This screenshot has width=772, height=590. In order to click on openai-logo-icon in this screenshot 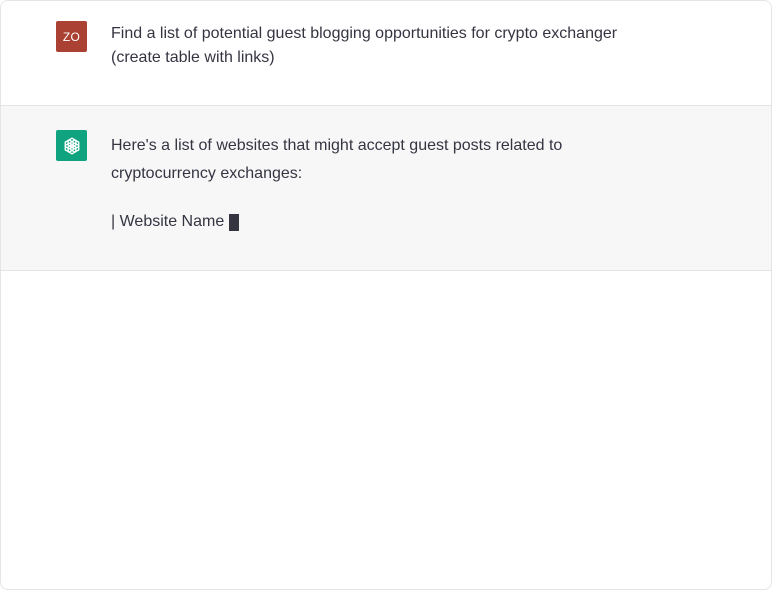, I will do `click(71, 145)`.